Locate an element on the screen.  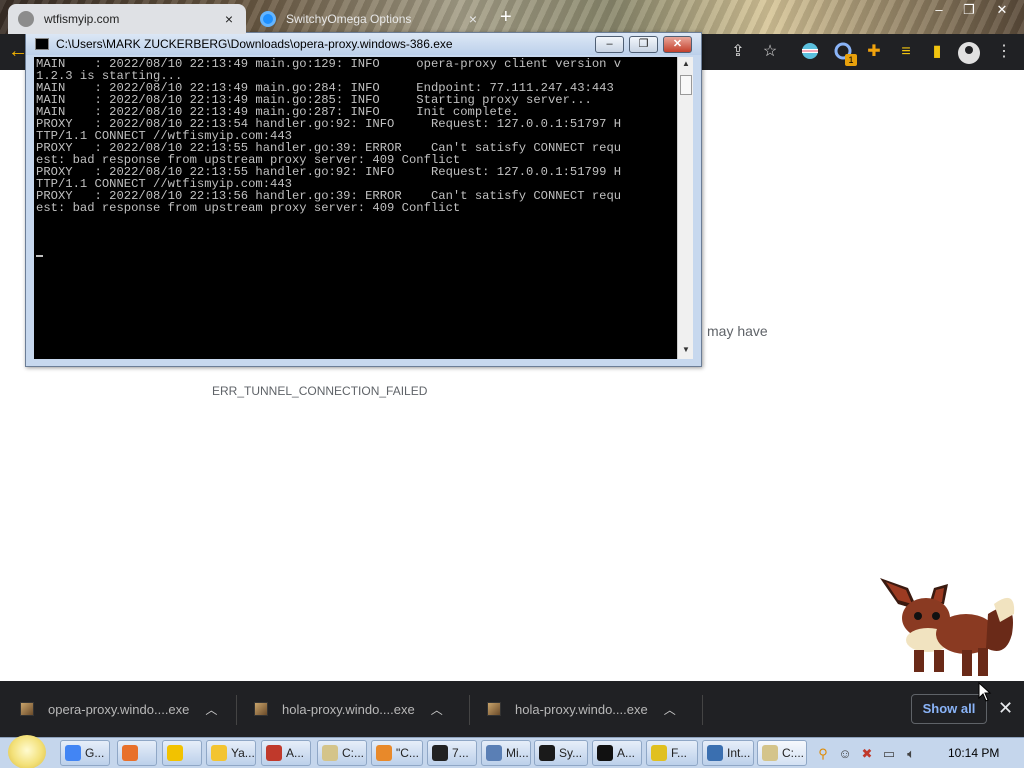
taskbar-clock: 10:14 PM is located at coordinates (973, 753).